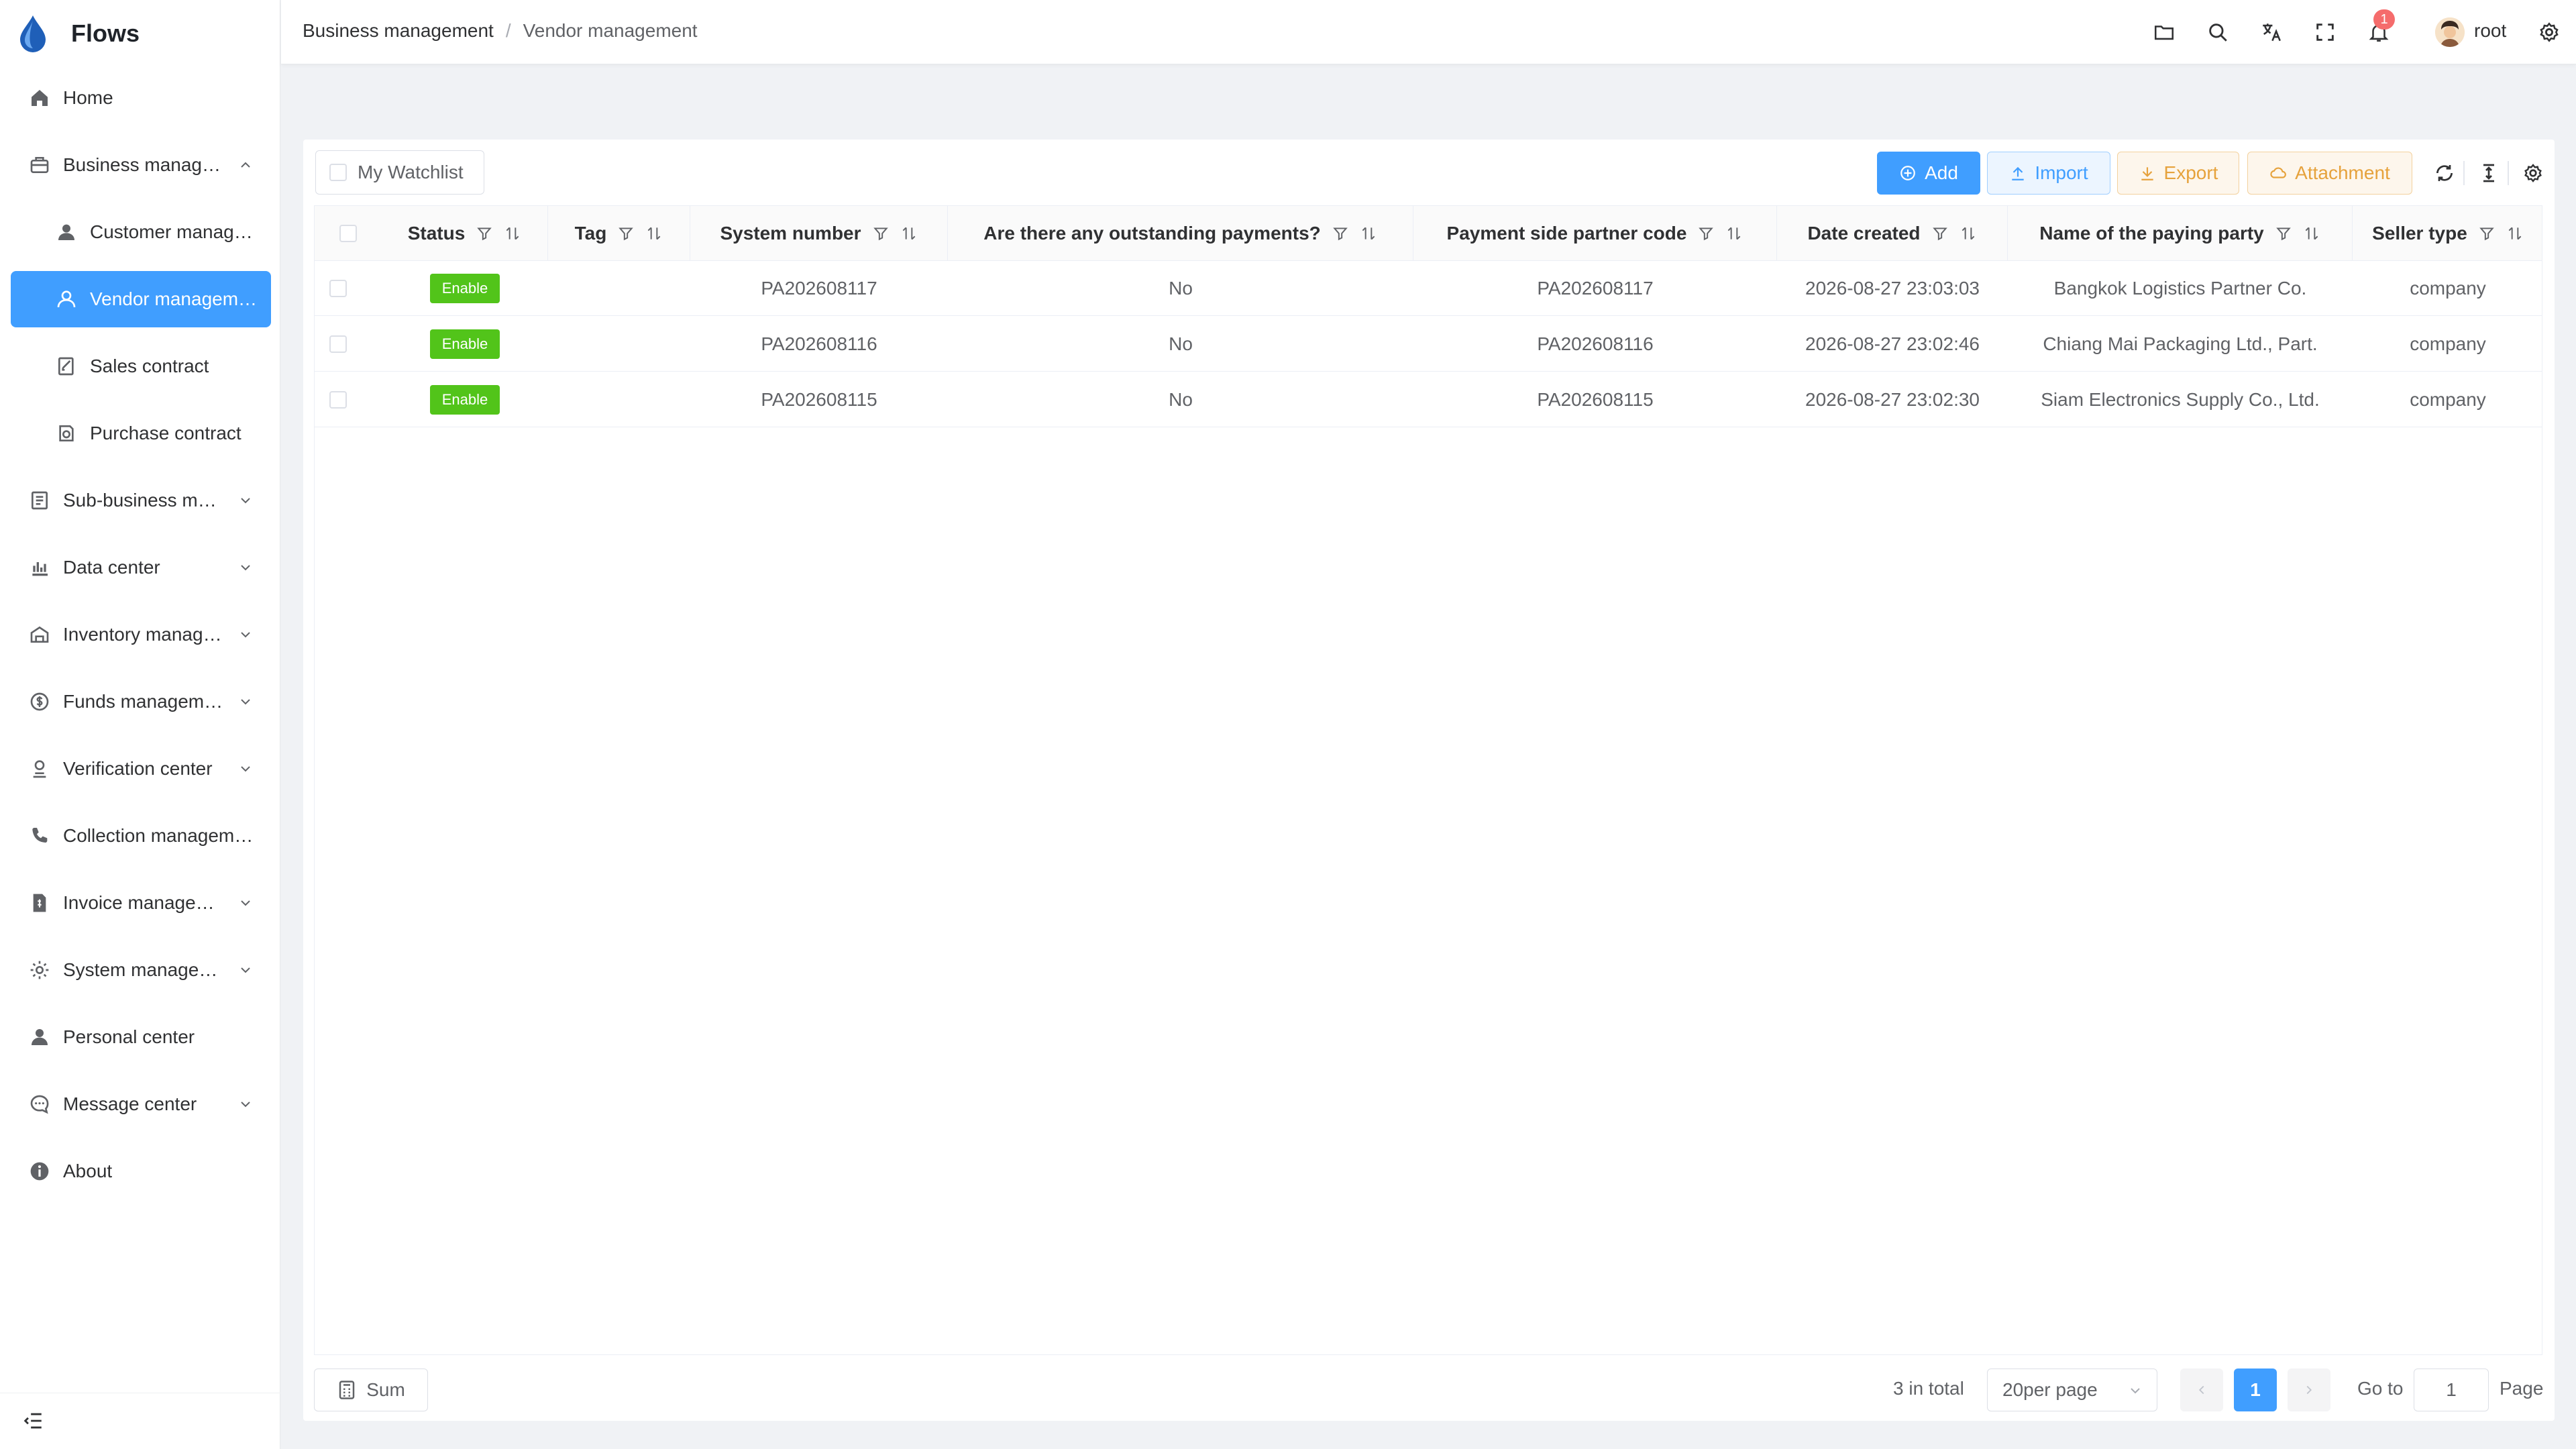 This screenshot has width=2576, height=1449. What do you see at coordinates (39, 701) in the screenshot?
I see `coin-icon` at bounding box center [39, 701].